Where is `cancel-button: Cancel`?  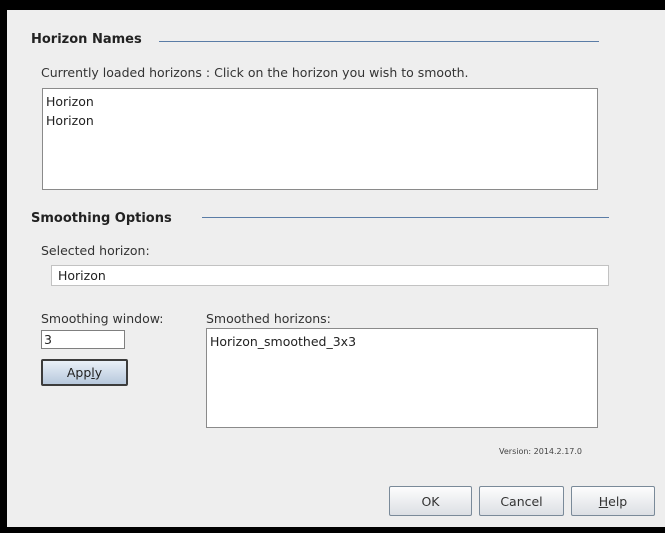 cancel-button: Cancel is located at coordinates (521, 501).